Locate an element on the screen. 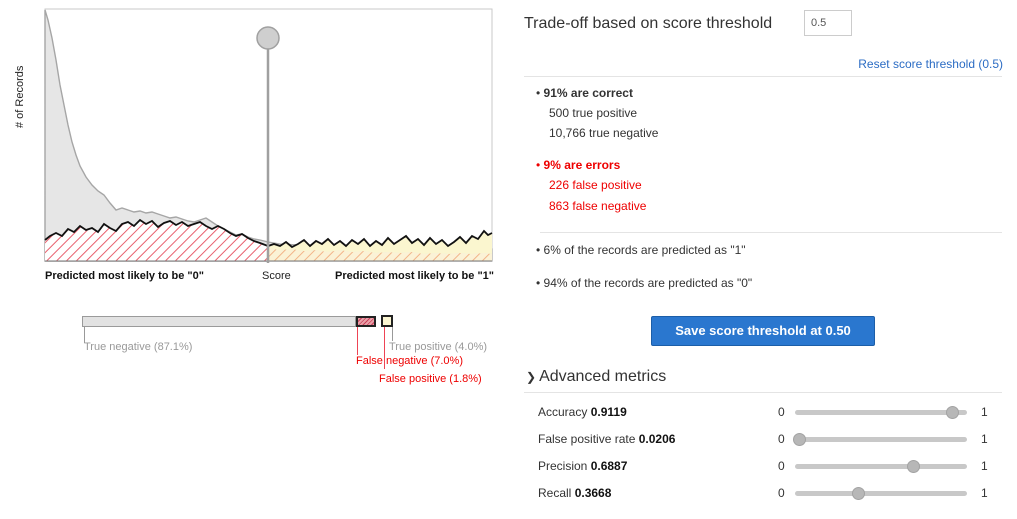 The image size is (1017, 519). false-positive-label: False positive (1.8%) is located at coordinates (430, 379).